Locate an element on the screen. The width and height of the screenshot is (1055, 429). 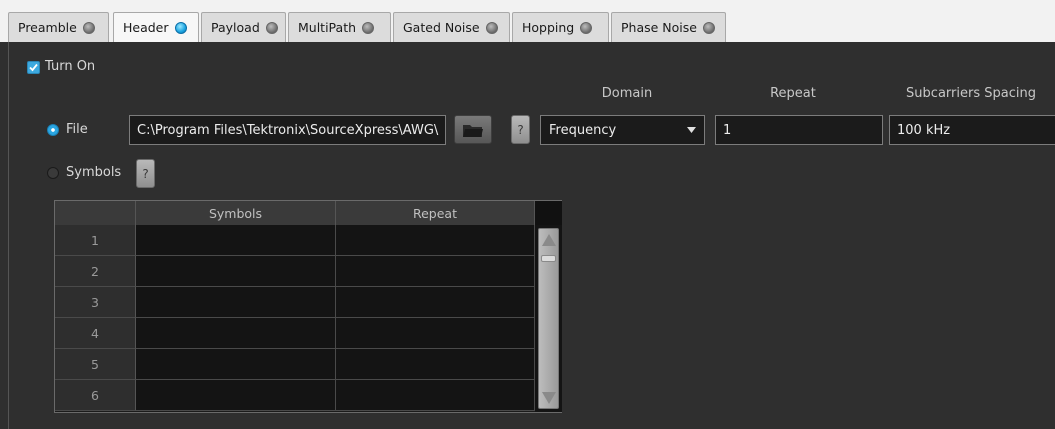
domain-column-header: Domain is located at coordinates (627, 93).